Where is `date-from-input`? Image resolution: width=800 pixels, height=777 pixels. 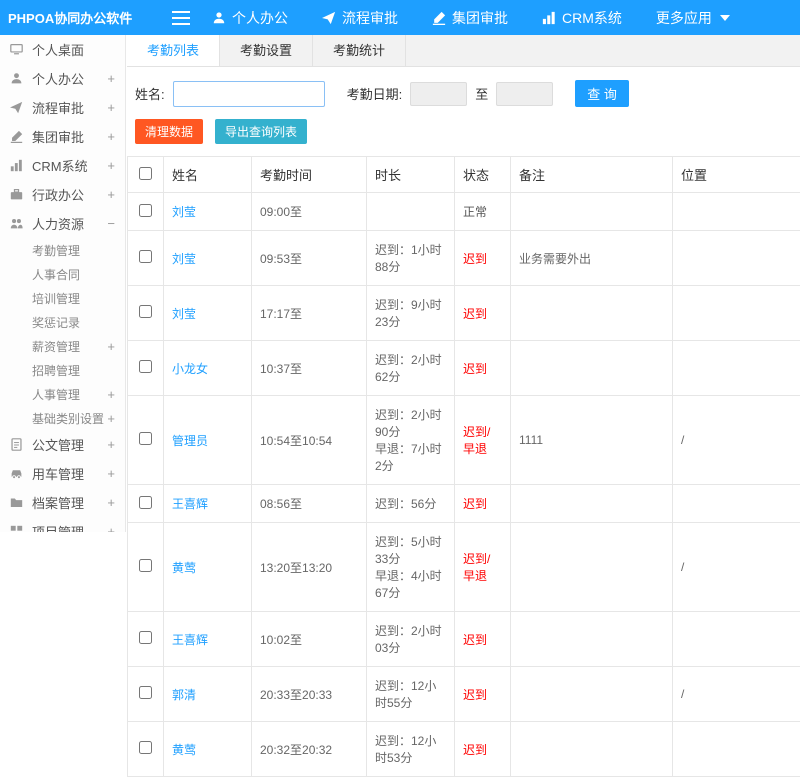 date-from-input is located at coordinates (438, 94).